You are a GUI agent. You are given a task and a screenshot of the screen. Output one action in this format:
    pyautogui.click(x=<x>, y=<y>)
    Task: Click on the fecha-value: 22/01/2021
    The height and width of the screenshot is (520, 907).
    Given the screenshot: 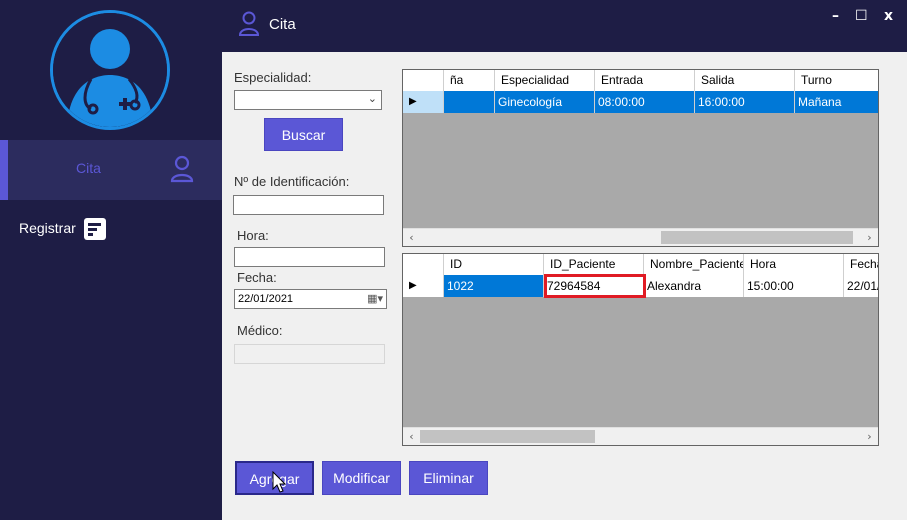 What is the action you would take?
    pyautogui.click(x=266, y=299)
    